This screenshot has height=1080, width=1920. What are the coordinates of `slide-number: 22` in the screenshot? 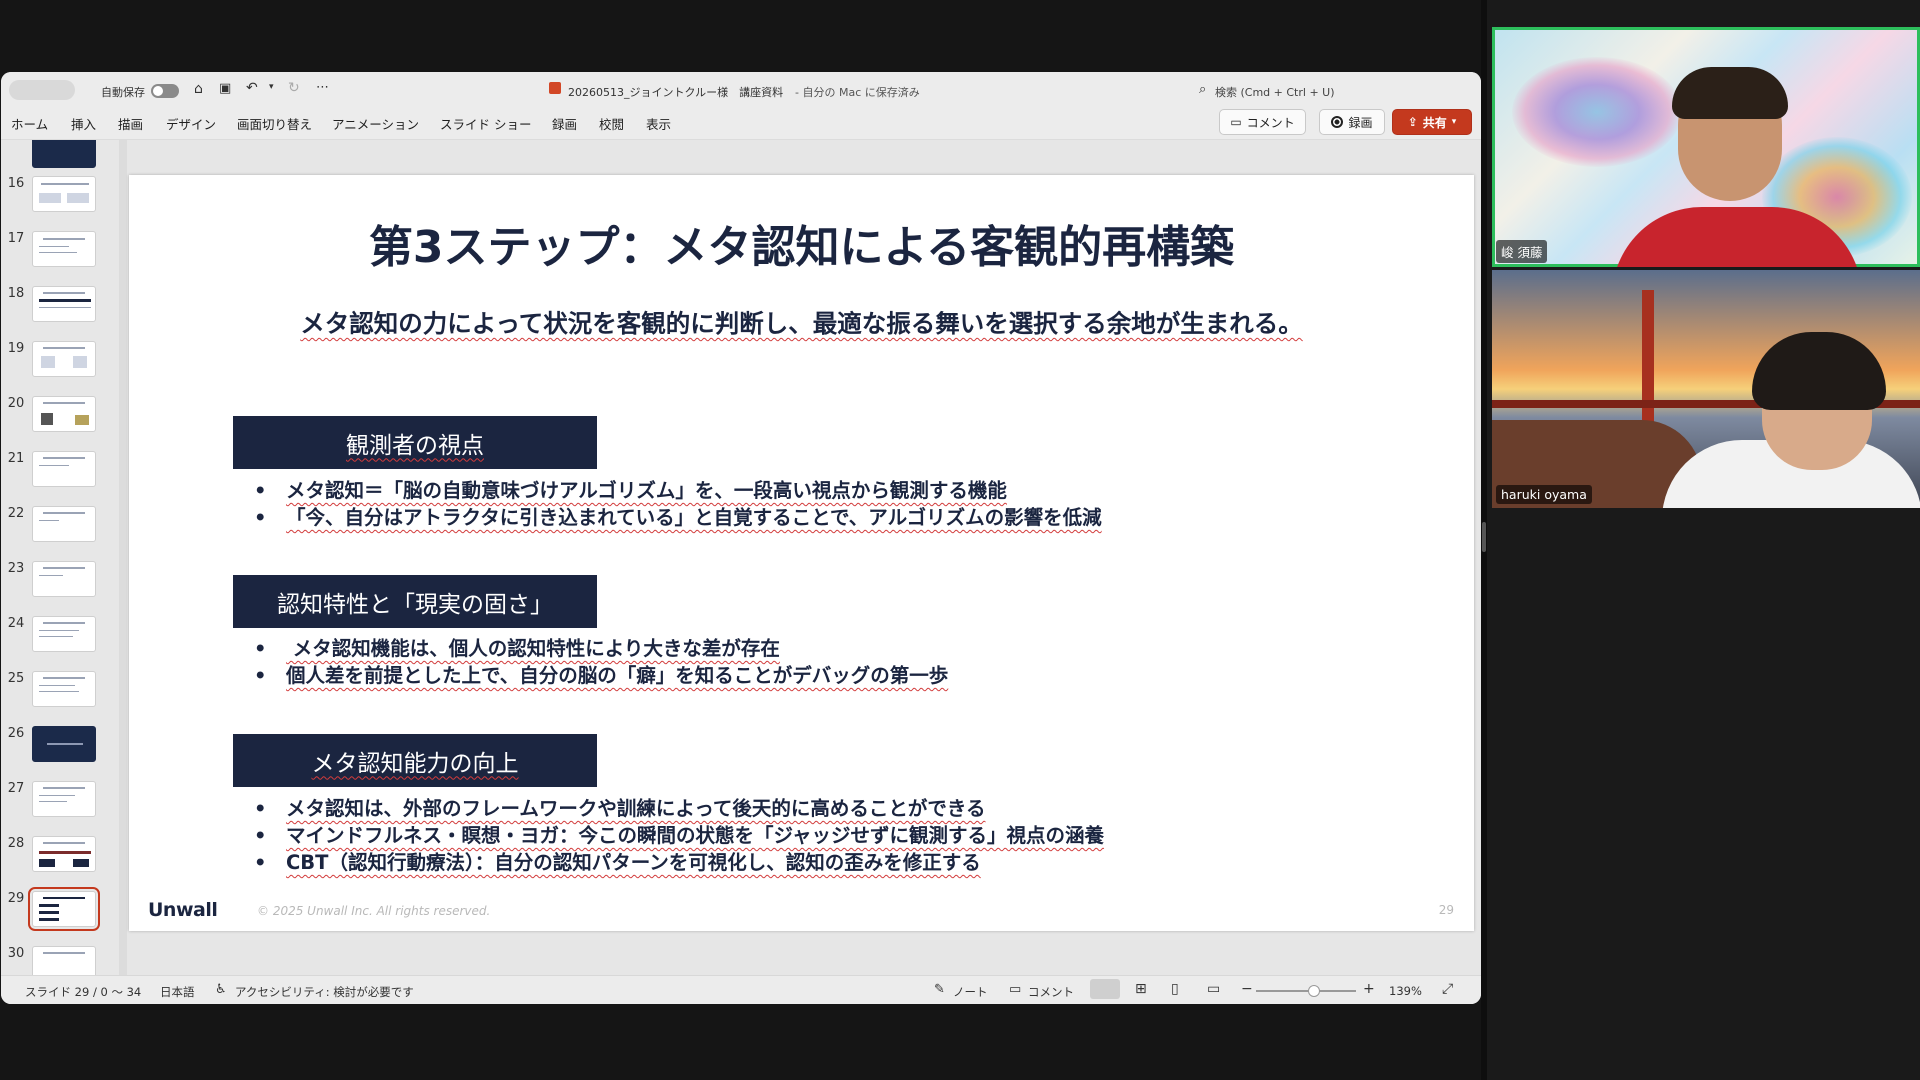 It's located at (16, 513).